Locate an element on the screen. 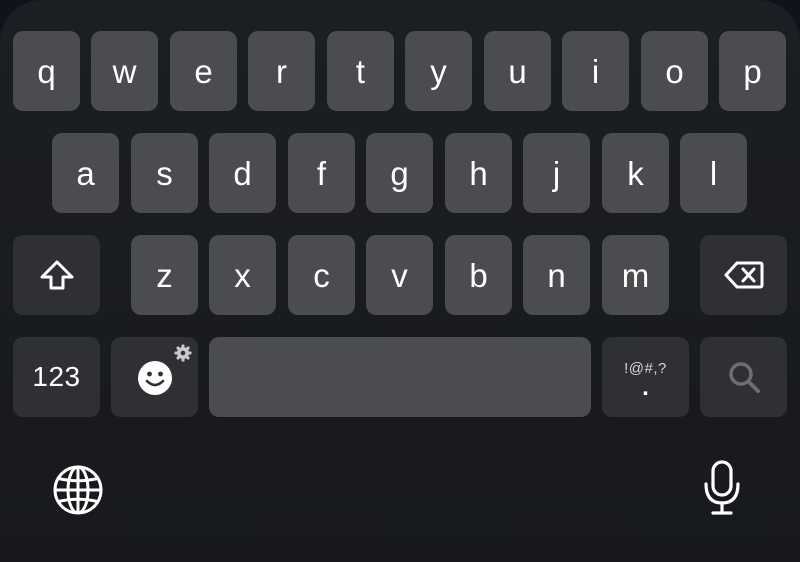 The height and width of the screenshot is (562, 800). period-key-content: !@#,? . is located at coordinates (645, 381).